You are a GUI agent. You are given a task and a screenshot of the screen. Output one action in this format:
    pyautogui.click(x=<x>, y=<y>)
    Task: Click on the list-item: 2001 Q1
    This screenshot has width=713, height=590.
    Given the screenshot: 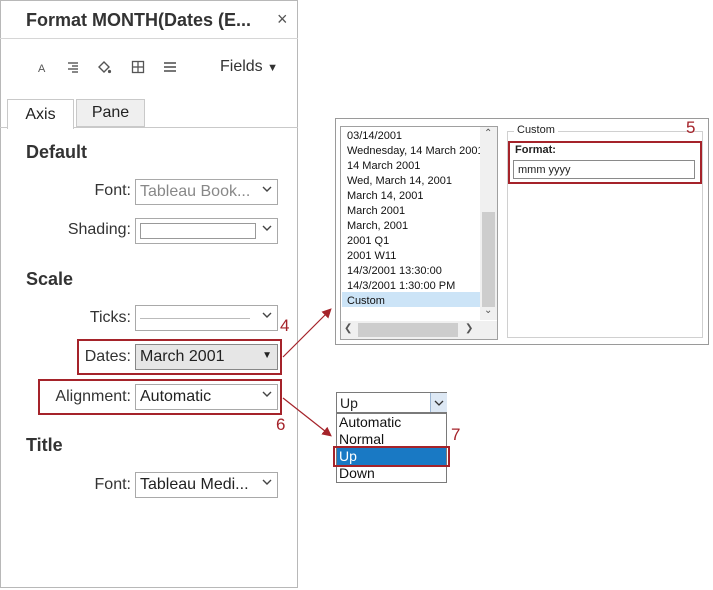 What is the action you would take?
    pyautogui.click(x=368, y=241)
    